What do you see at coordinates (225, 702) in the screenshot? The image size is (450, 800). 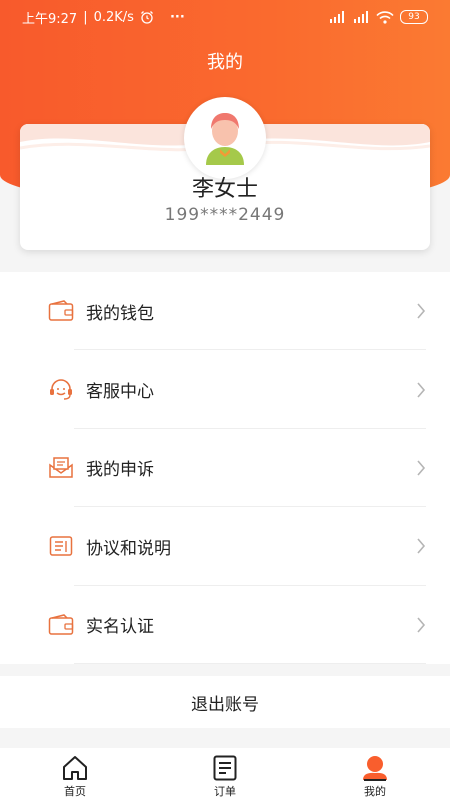 I see `logout-button: 退出账号` at bounding box center [225, 702].